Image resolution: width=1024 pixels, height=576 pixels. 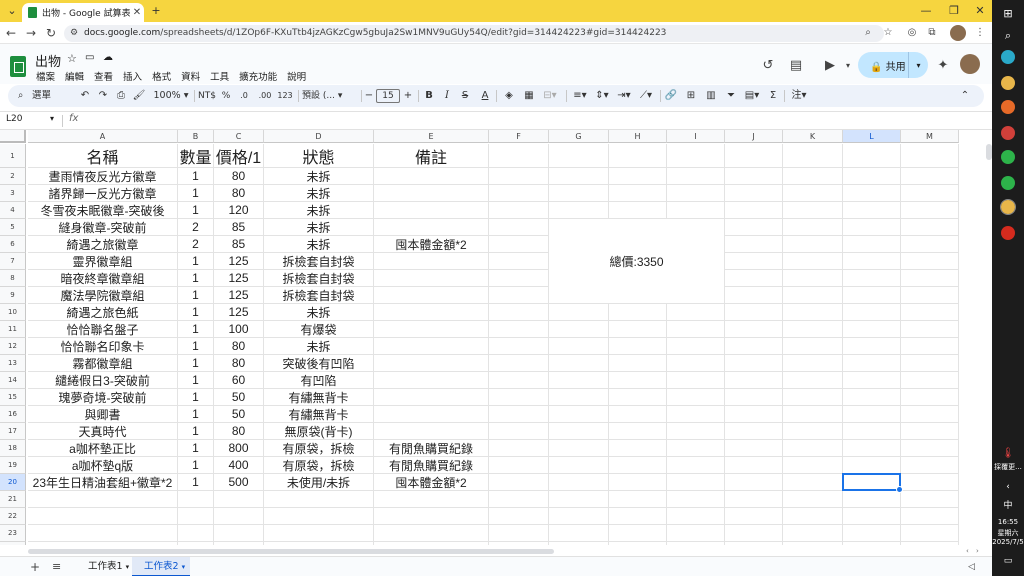 I want to click on formula-input, so click(x=530, y=121).